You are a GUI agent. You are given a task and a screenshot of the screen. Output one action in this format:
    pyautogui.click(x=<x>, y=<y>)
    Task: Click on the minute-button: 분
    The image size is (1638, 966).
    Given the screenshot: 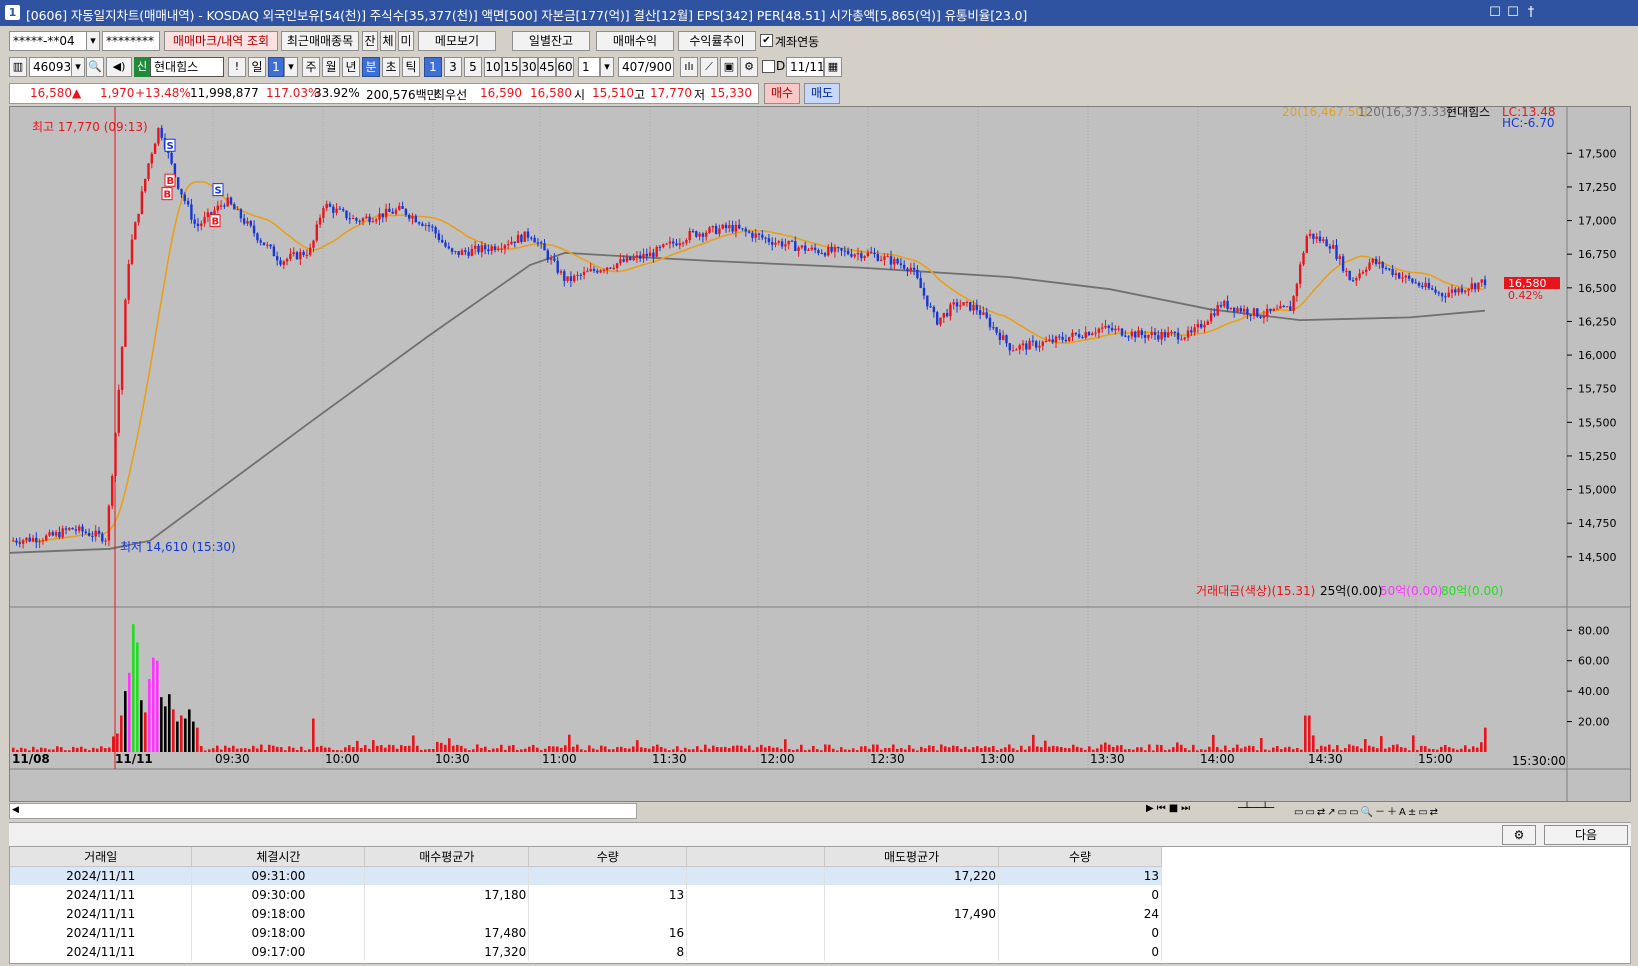 What is the action you would take?
    pyautogui.click(x=371, y=67)
    